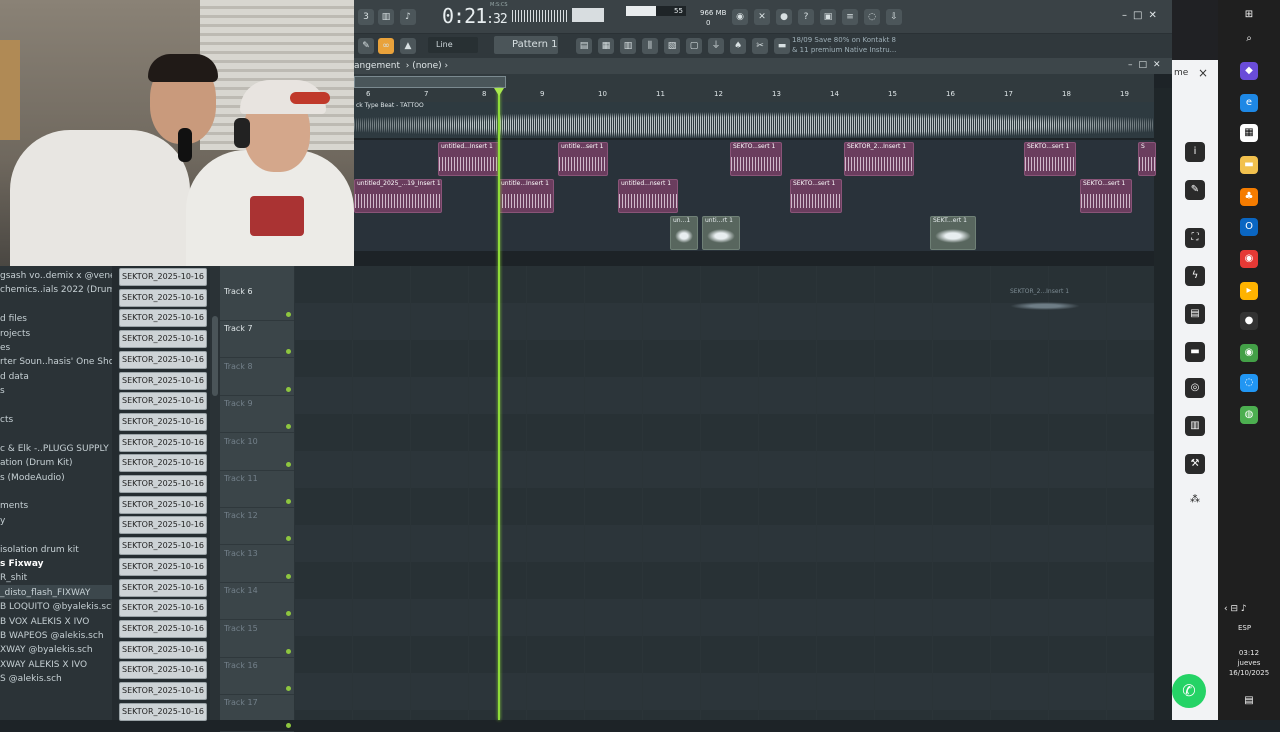 The width and height of the screenshot is (1280, 732). Describe the element at coordinates (1195, 276) in the screenshot. I see `bolt-icon: ϟ` at that location.